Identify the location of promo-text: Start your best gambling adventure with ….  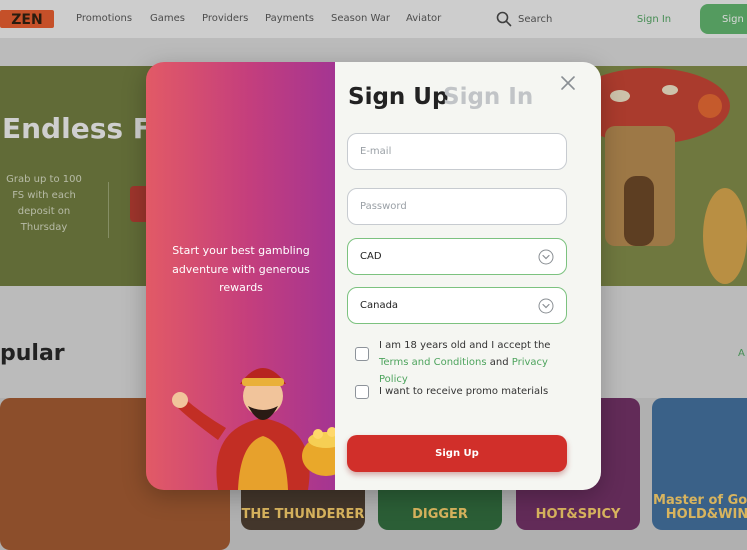
(241, 269).